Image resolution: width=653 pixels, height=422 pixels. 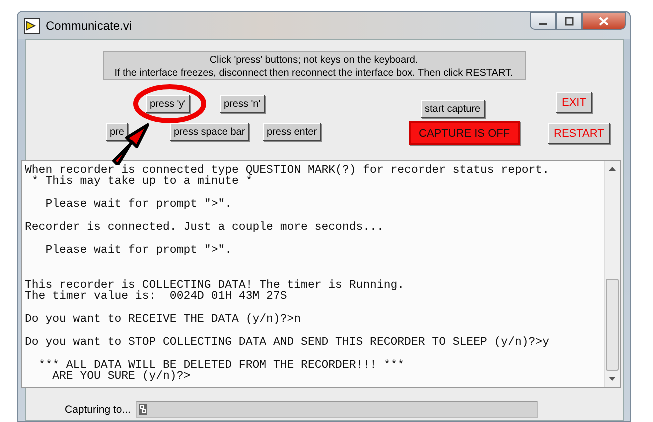 I want to click on press-button: press space bar, so click(x=210, y=132).